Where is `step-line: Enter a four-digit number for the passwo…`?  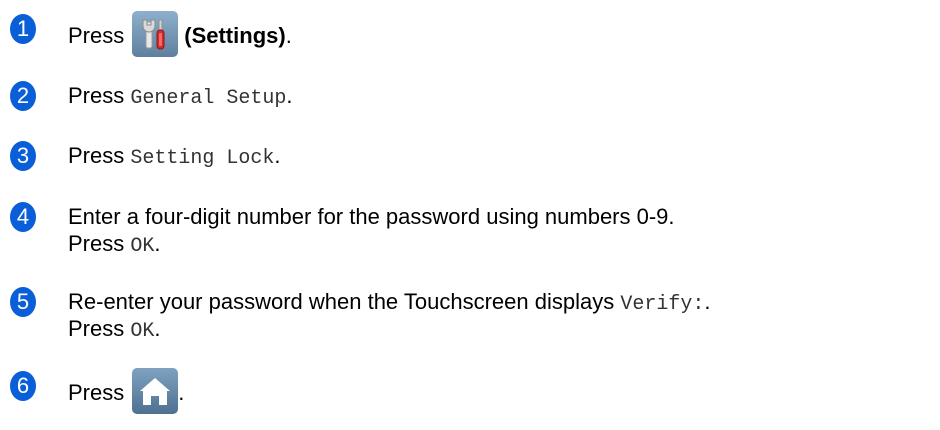
step-line: Enter a four-digit number for the passwo… is located at coordinates (371, 217).